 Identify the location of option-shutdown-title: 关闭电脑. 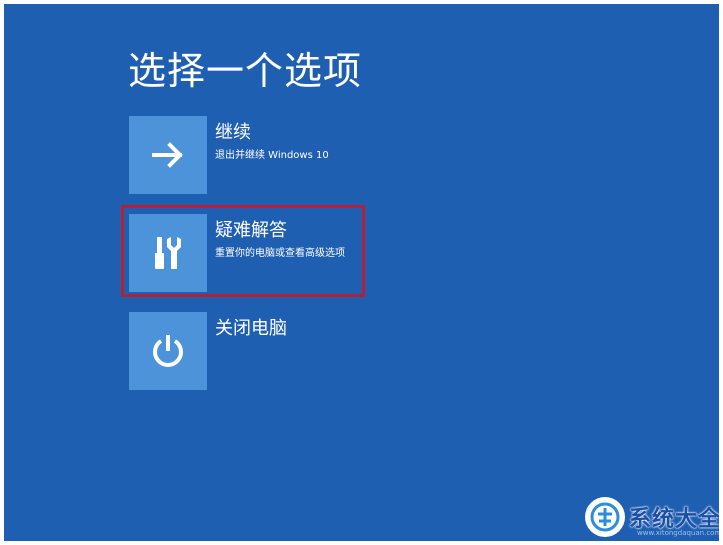
(251, 328).